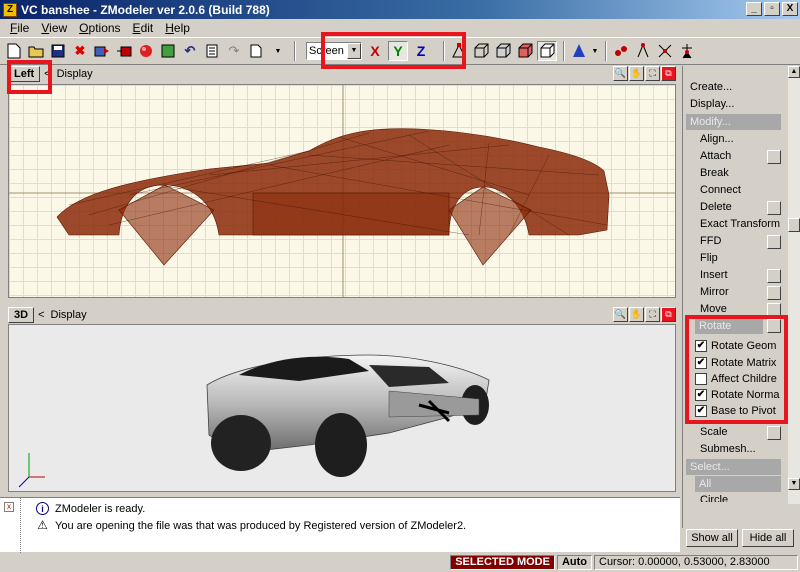  I want to click on ffd-item: FFD, so click(710, 241).